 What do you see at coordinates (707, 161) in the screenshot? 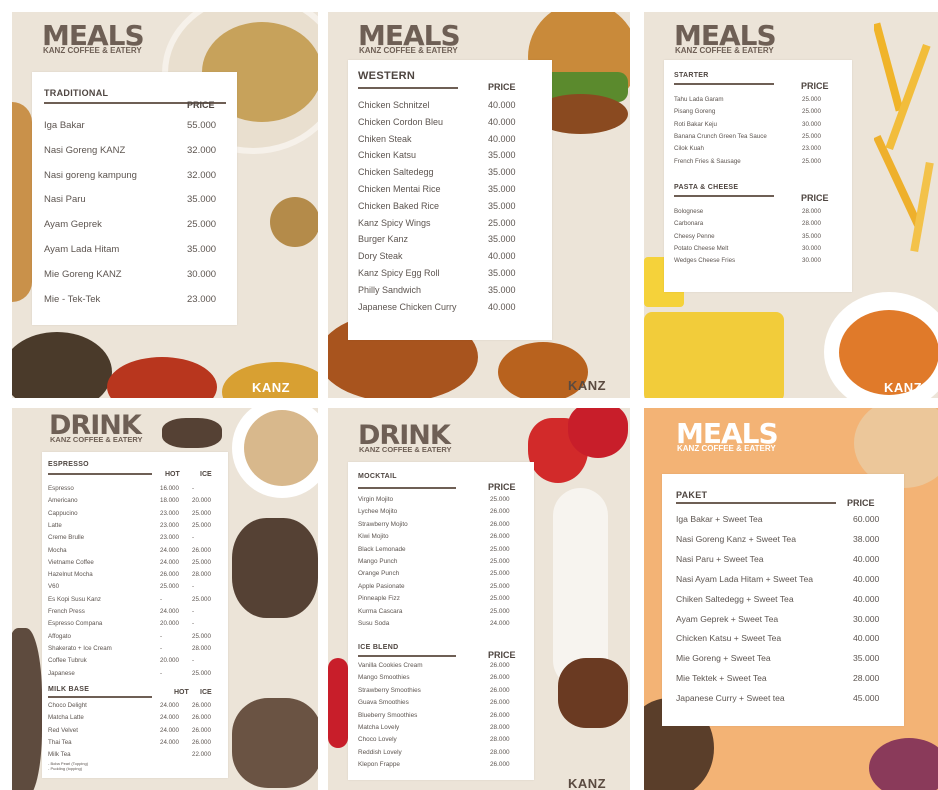
I see `menu-item-name: French Fries & Sausage` at bounding box center [707, 161].